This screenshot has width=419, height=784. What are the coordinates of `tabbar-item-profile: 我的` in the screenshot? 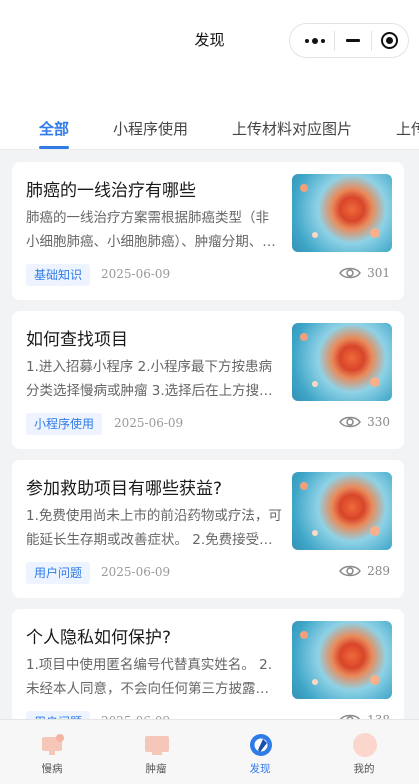 It's located at (364, 752).